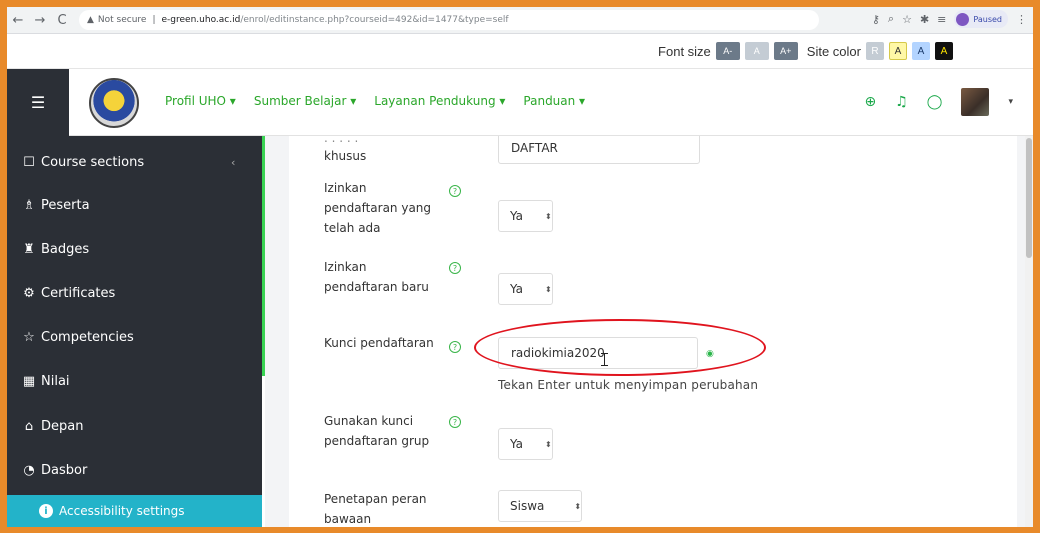 This screenshot has height=533, width=1040. Describe the element at coordinates (891, 19) in the screenshot. I see `zoom-icon: ⌕` at that location.